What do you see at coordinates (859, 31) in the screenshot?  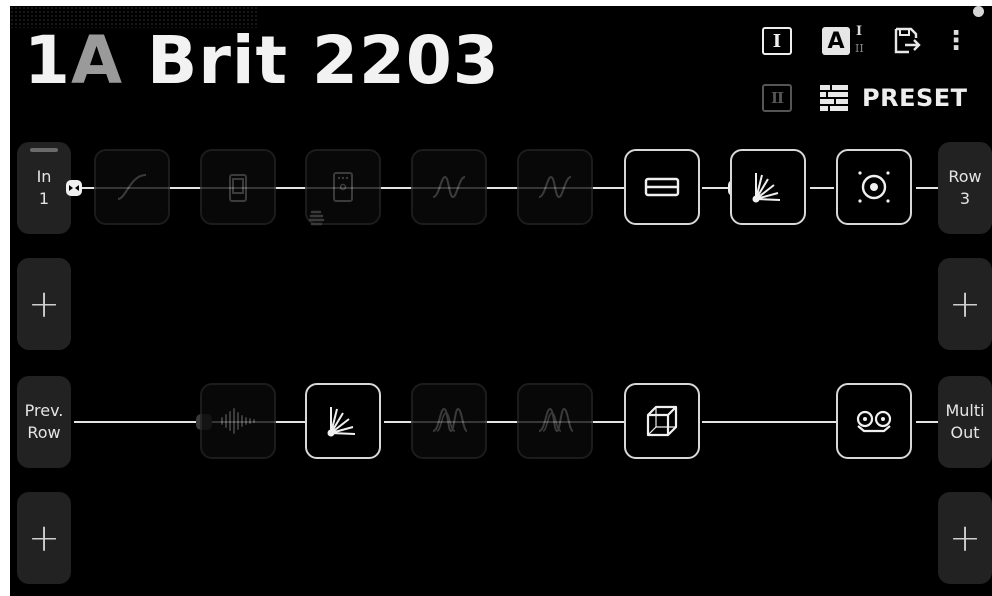 I see `ab-top-label: I` at bounding box center [859, 31].